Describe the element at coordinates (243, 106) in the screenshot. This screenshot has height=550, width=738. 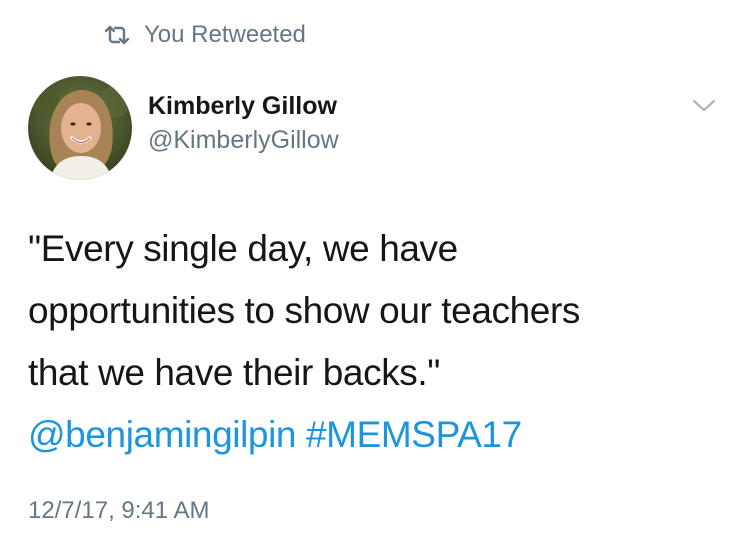
I see `author-display-name: Kimberly Gillow` at that location.